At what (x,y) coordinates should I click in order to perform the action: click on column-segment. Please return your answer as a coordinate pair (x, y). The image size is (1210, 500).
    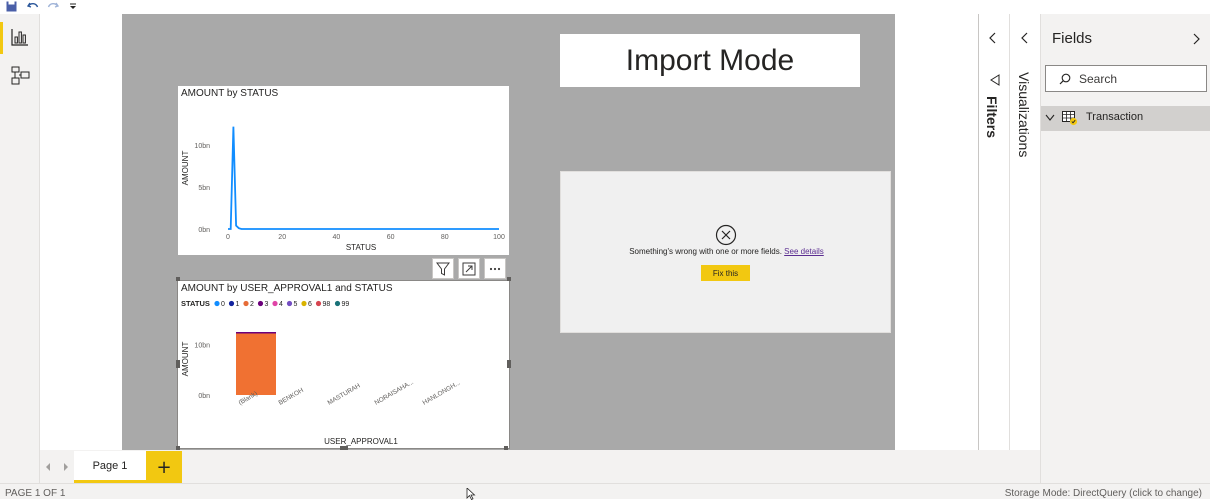
    Looking at the image, I should click on (256, 333).